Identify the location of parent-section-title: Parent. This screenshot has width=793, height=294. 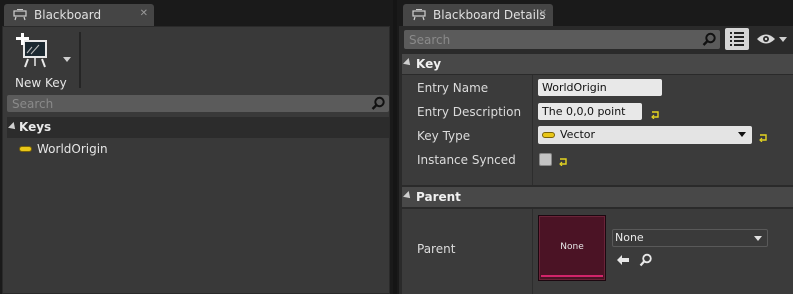
(438, 197).